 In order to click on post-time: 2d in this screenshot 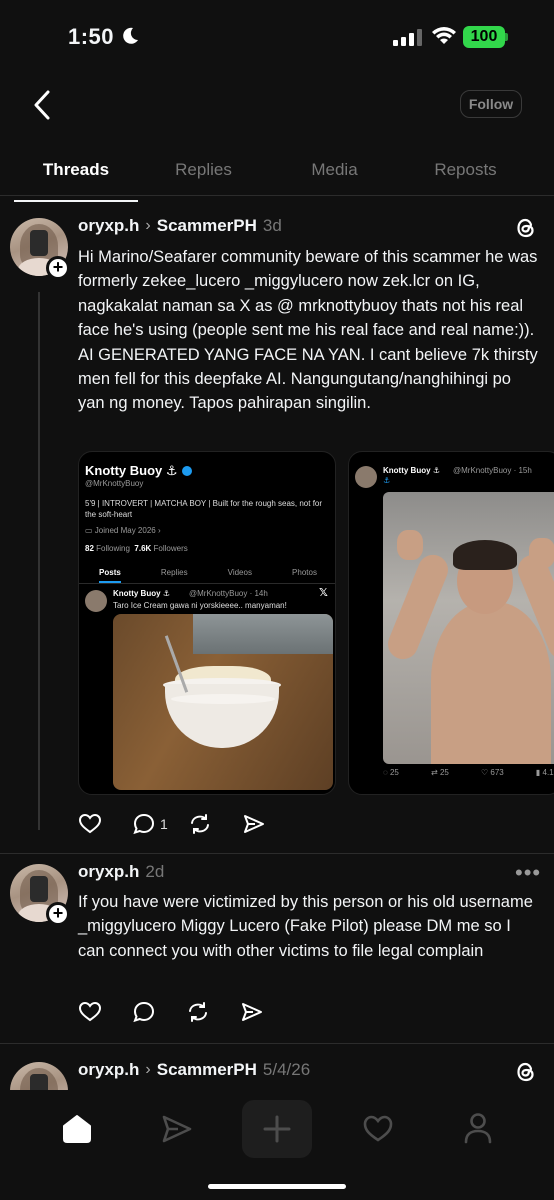, I will do `click(155, 871)`.